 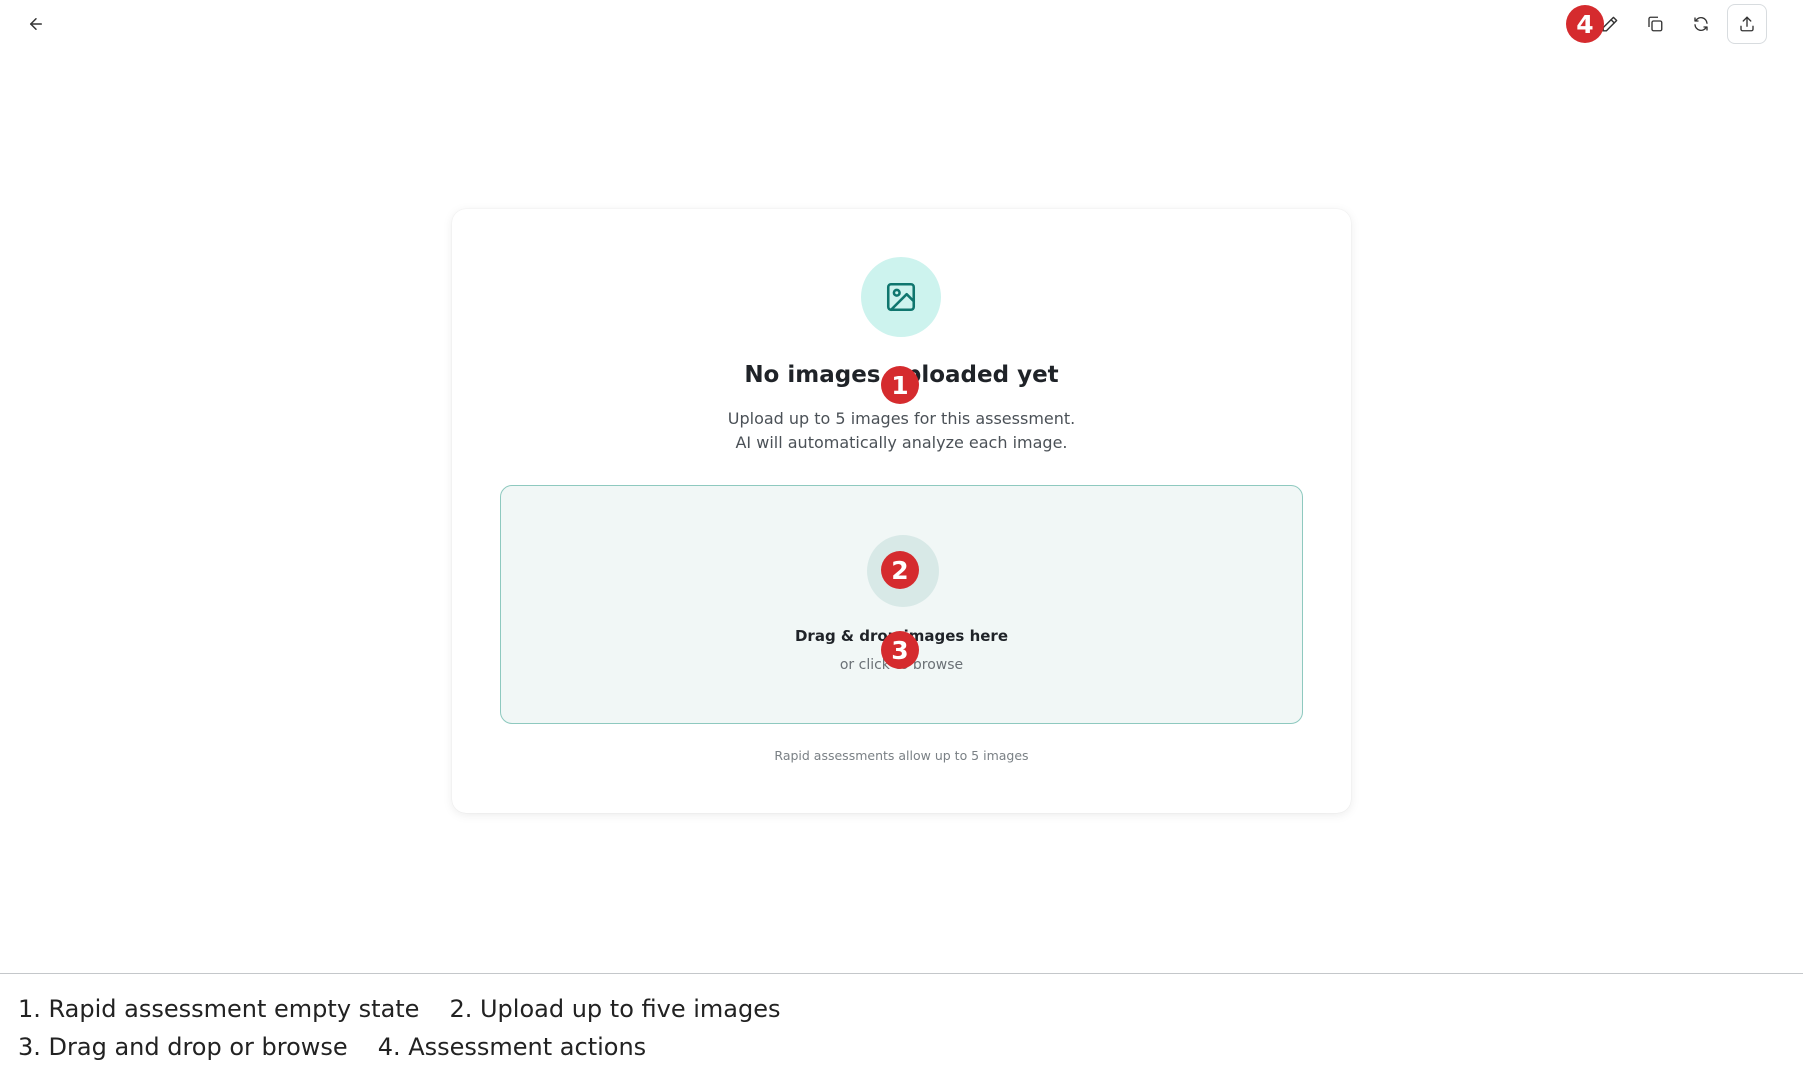 I want to click on refresh-icon, so click(x=1701, y=24).